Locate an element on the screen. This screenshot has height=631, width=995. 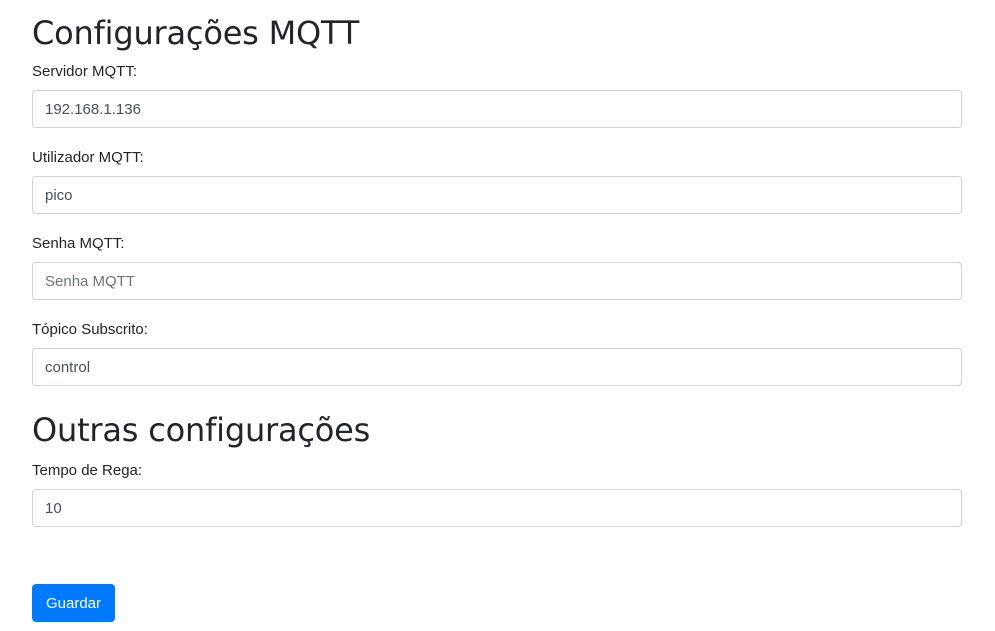
save-button: Guardar is located at coordinates (73, 603).